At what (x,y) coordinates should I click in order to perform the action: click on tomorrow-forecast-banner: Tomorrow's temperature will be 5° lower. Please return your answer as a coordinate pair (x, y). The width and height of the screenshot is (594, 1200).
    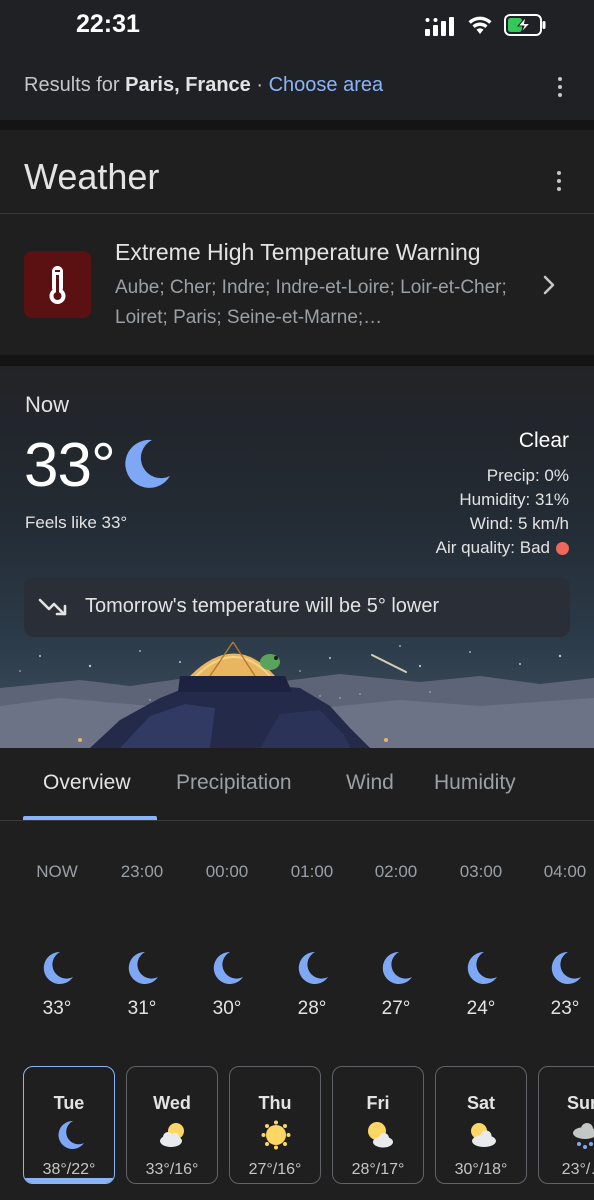
    Looking at the image, I should click on (297, 607).